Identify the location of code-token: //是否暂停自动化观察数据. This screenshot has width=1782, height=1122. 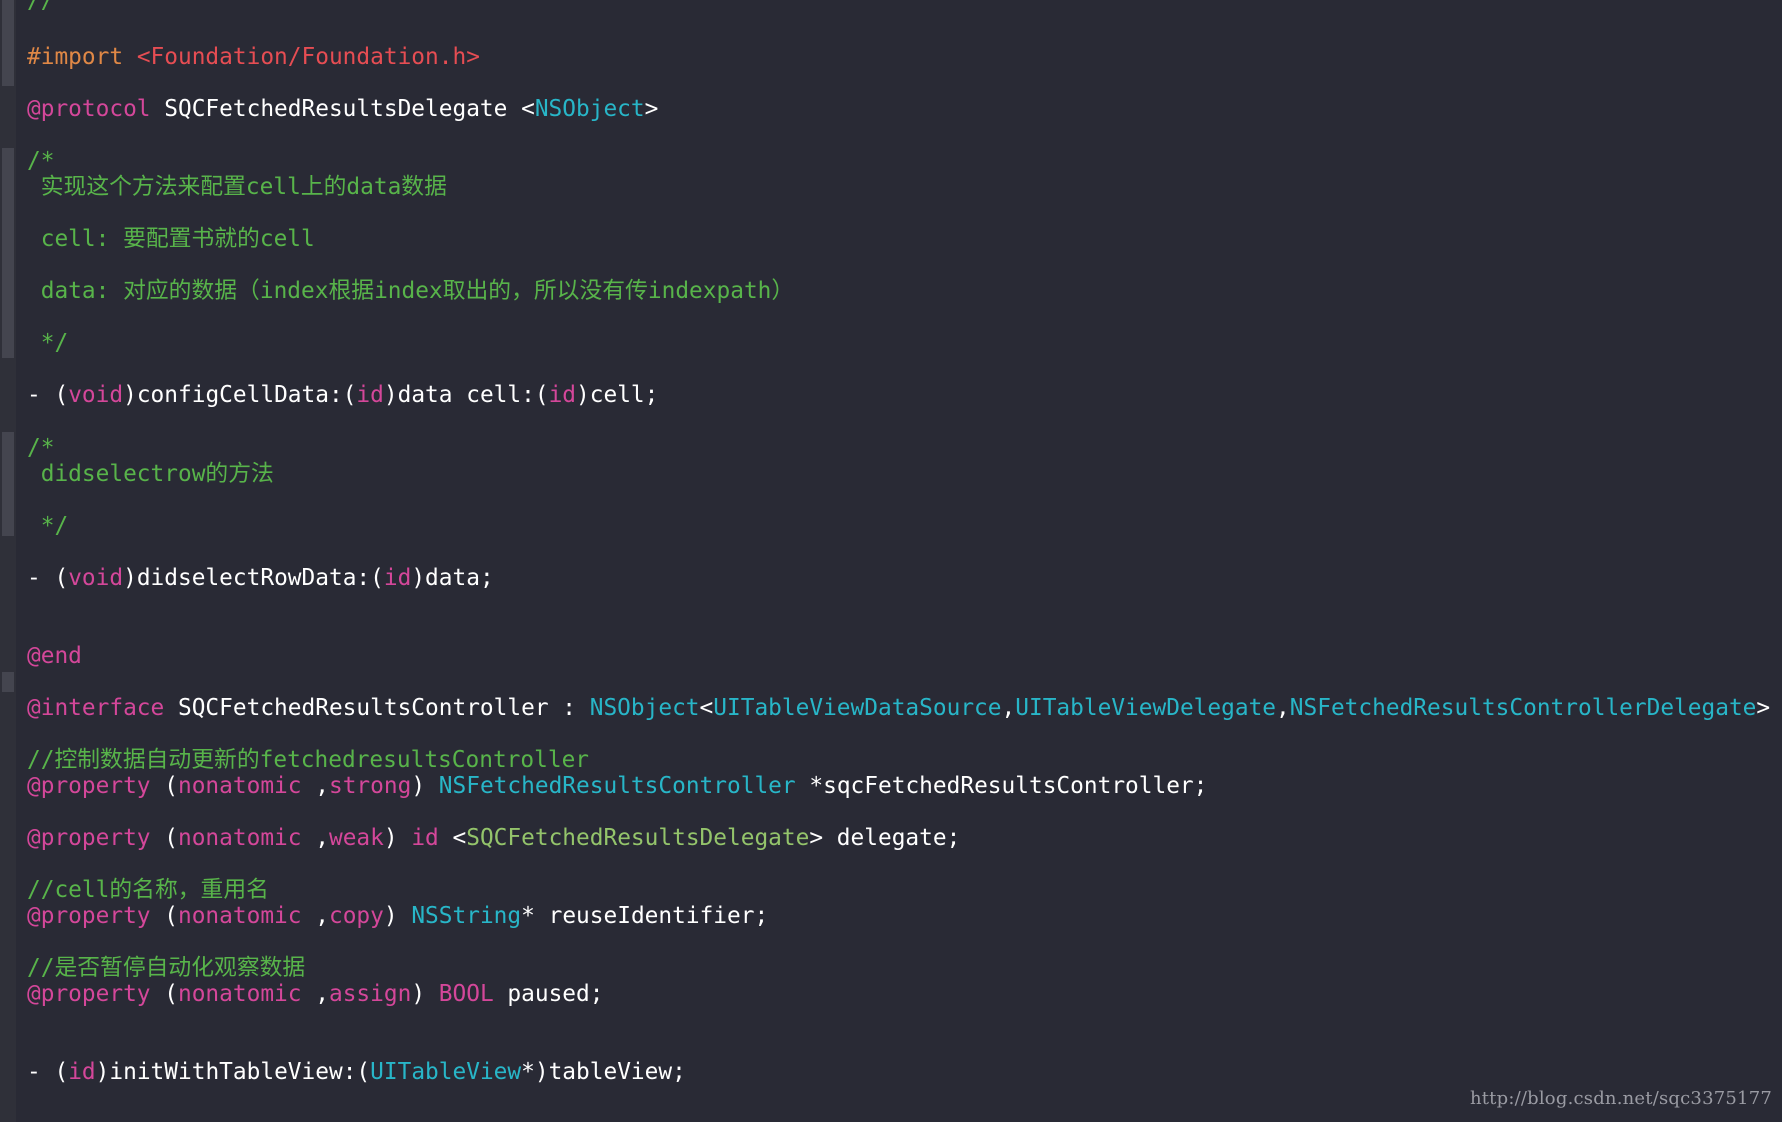
(166, 968).